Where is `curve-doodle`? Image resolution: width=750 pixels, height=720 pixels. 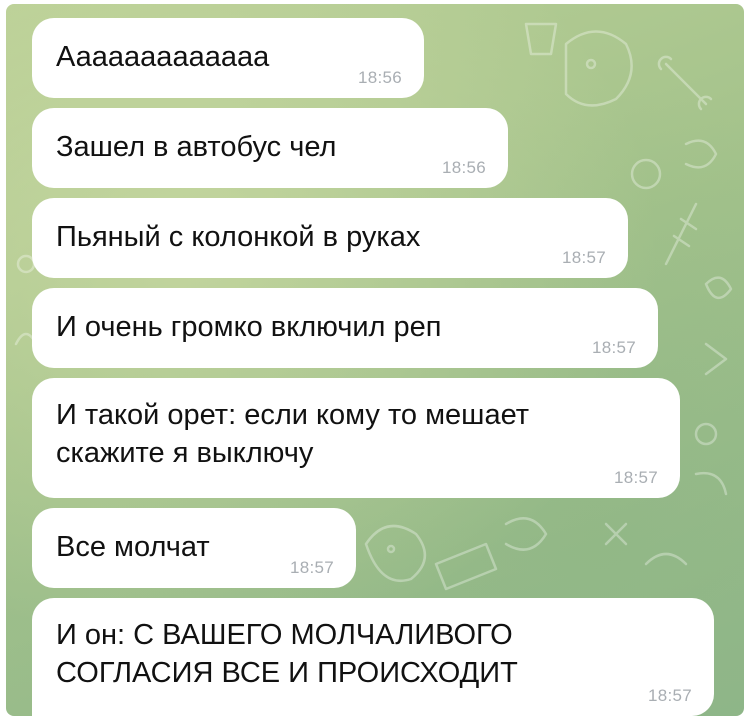 curve-doodle is located at coordinates (711, 483).